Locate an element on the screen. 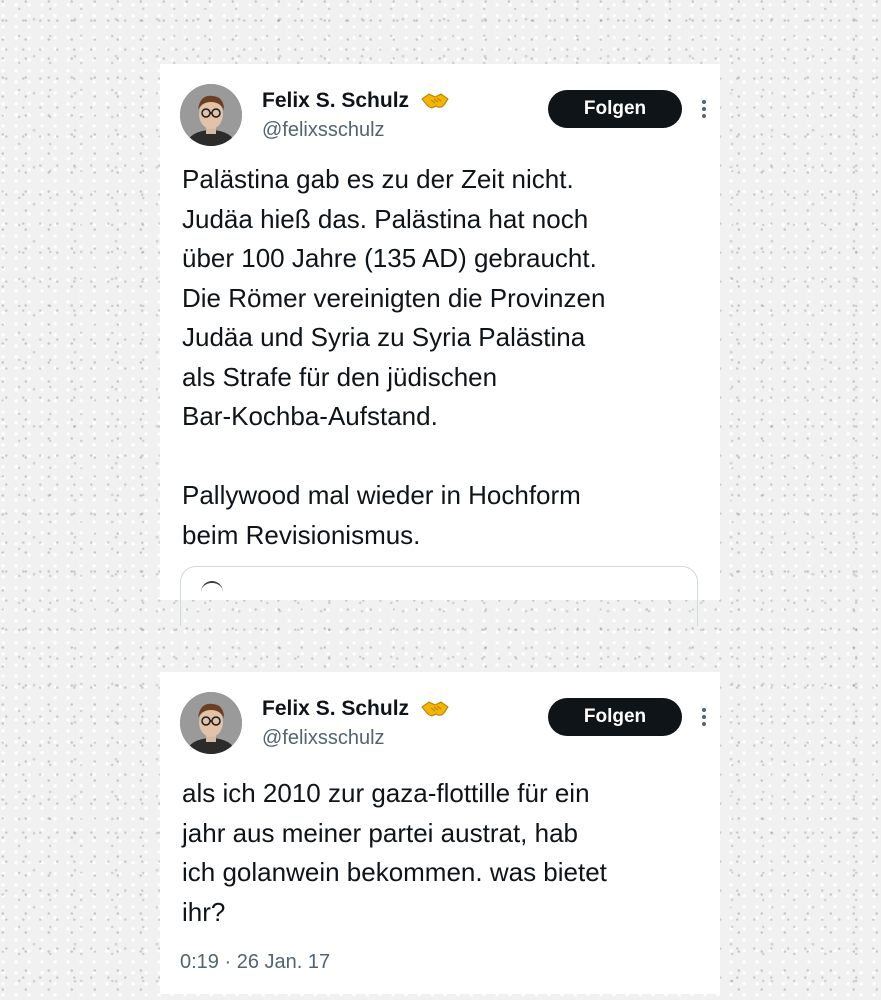 This screenshot has width=881, height=1000. quoted-avatar is located at coordinates (212, 592).